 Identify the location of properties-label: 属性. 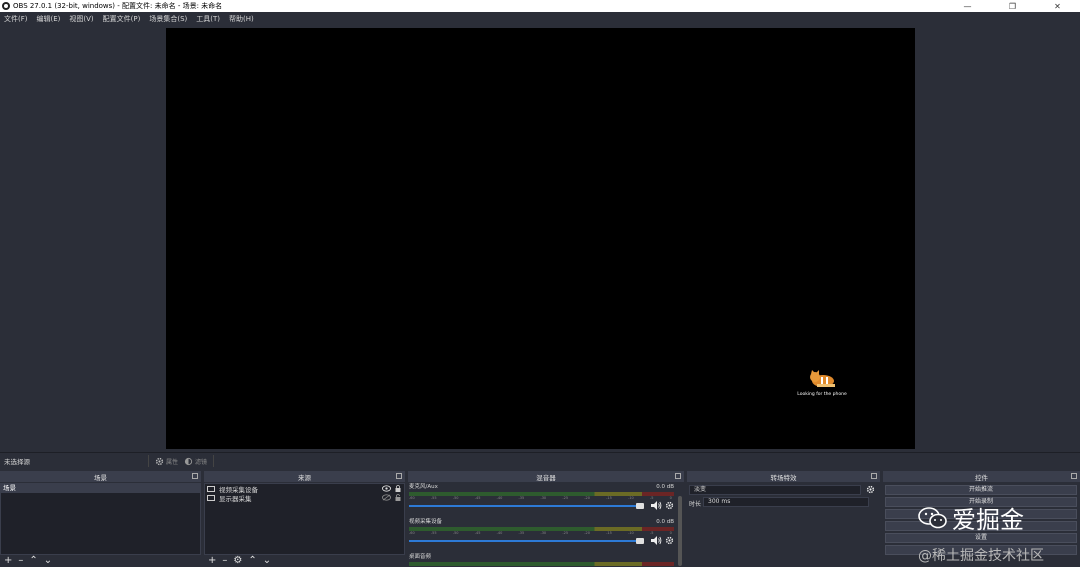
(172, 462).